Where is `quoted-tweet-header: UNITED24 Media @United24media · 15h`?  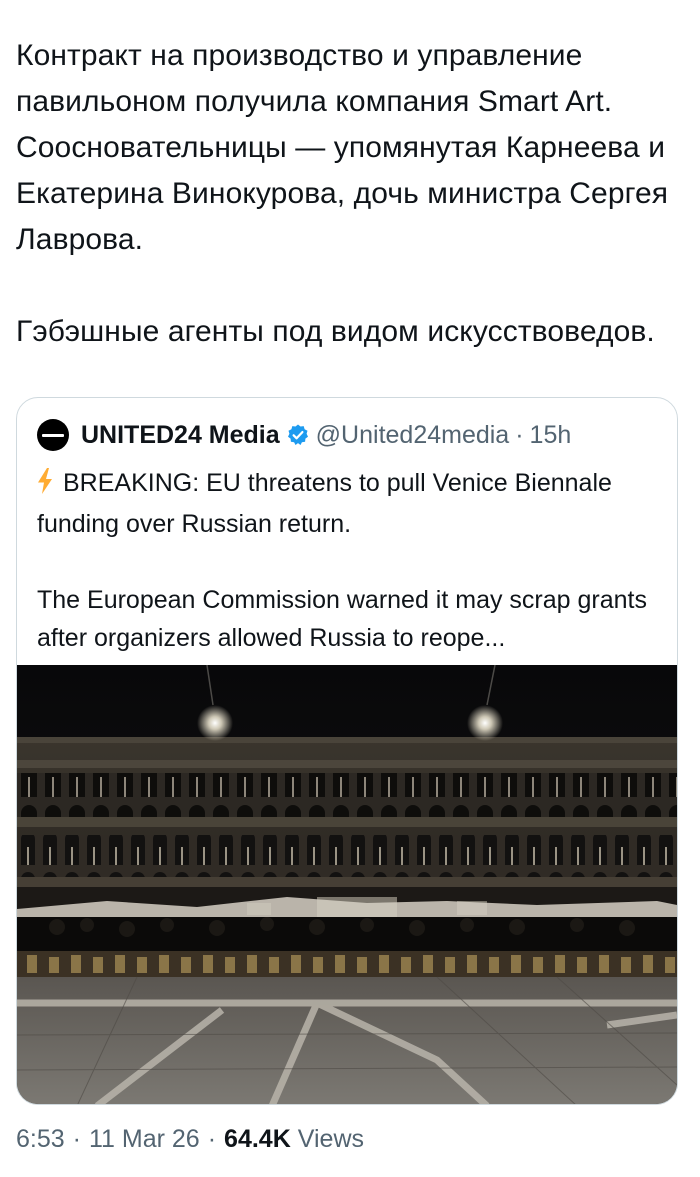 quoted-tweet-header: UNITED24 Media @United24media · 15h is located at coordinates (304, 435).